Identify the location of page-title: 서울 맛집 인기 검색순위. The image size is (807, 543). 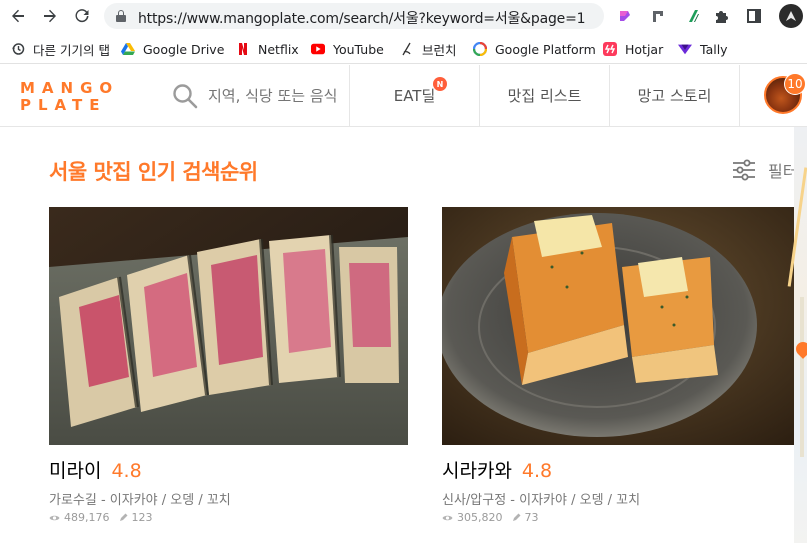
(153, 172).